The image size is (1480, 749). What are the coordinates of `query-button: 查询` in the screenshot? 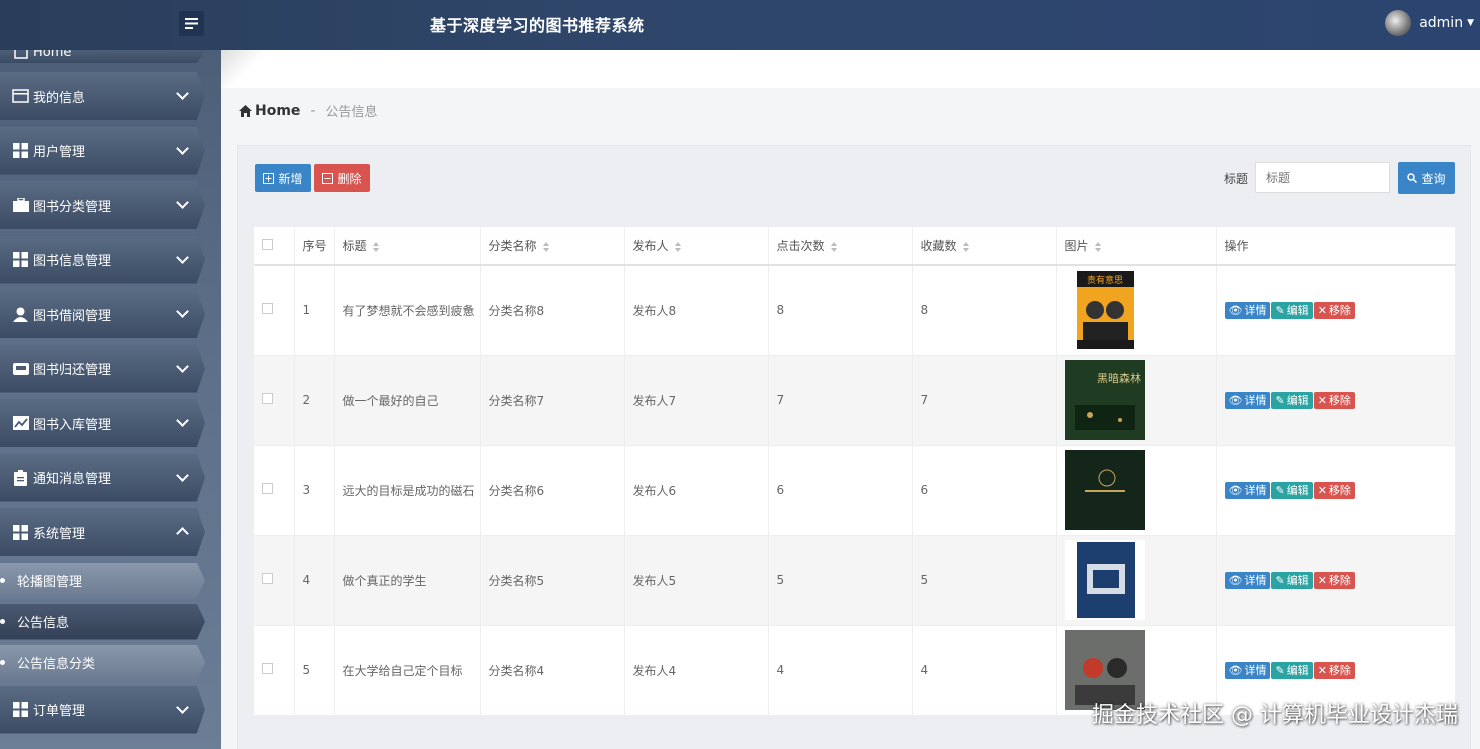 It's located at (1426, 178).